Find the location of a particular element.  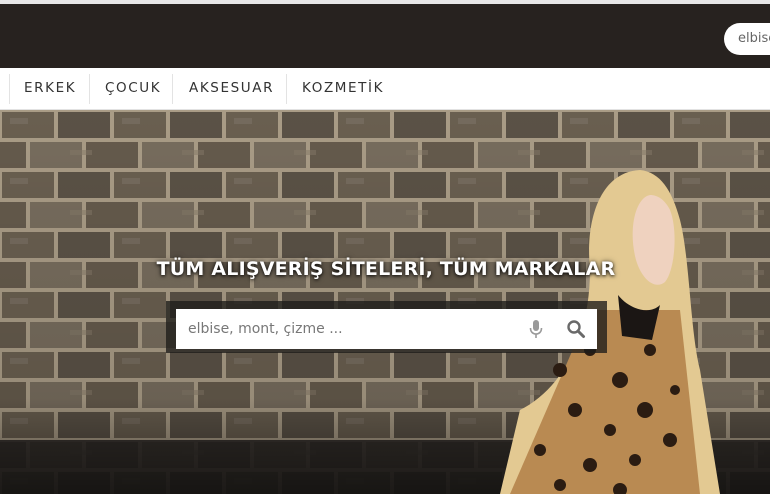

nav-item-kozmetik: KOZMETİK is located at coordinates (343, 88).